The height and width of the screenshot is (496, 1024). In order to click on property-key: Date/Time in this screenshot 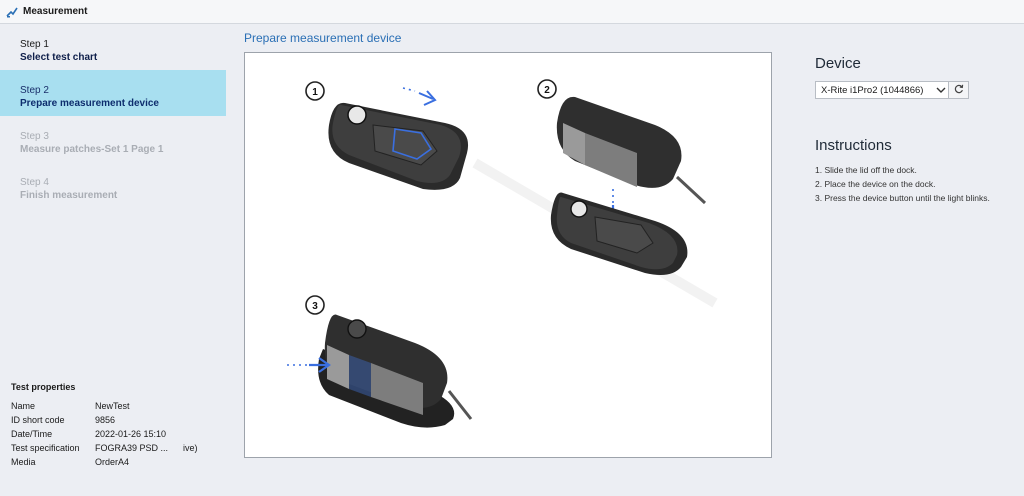, I will do `click(32, 434)`.